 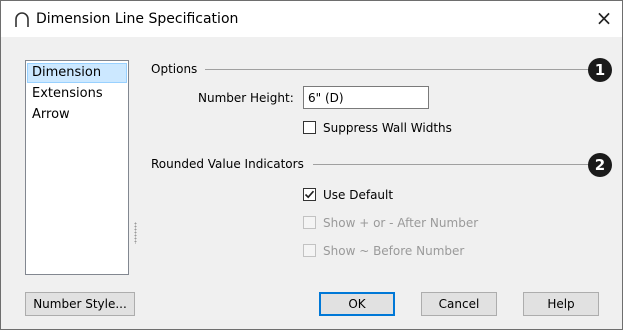 What do you see at coordinates (67, 93) in the screenshot?
I see `sidebar-item-label: Extensions` at bounding box center [67, 93].